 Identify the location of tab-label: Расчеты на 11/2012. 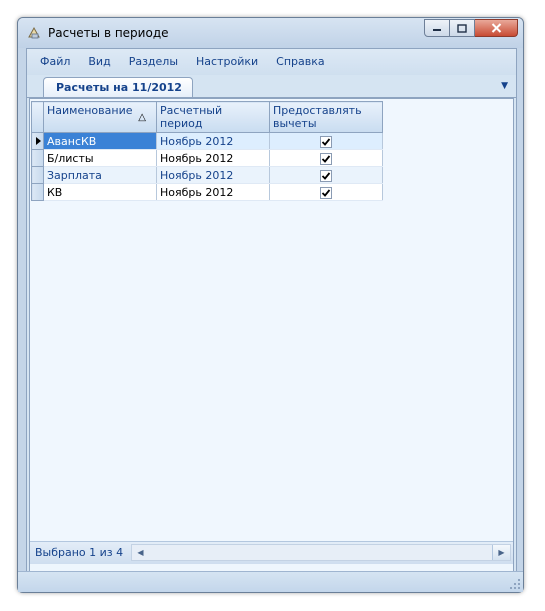
(119, 87).